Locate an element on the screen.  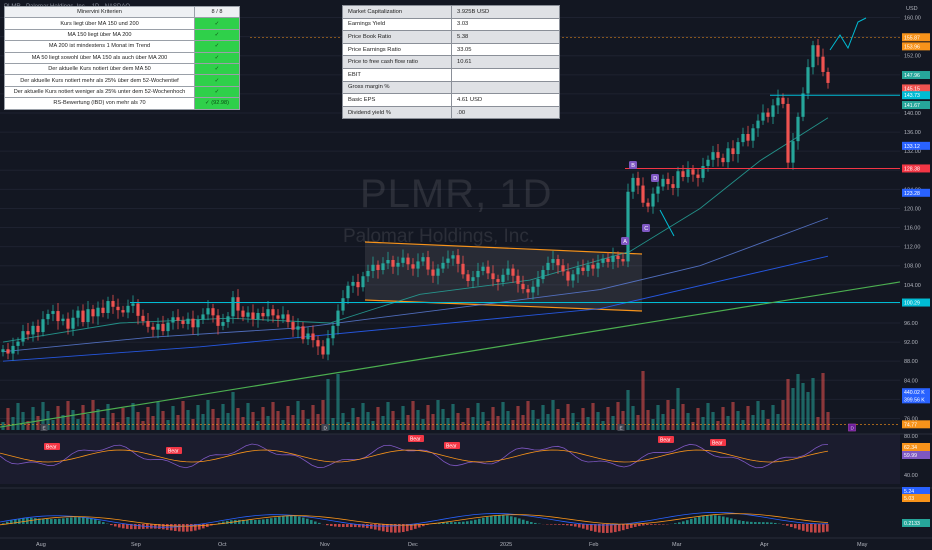
fundamental-label: Basic EPS is located at coordinates (397, 100).